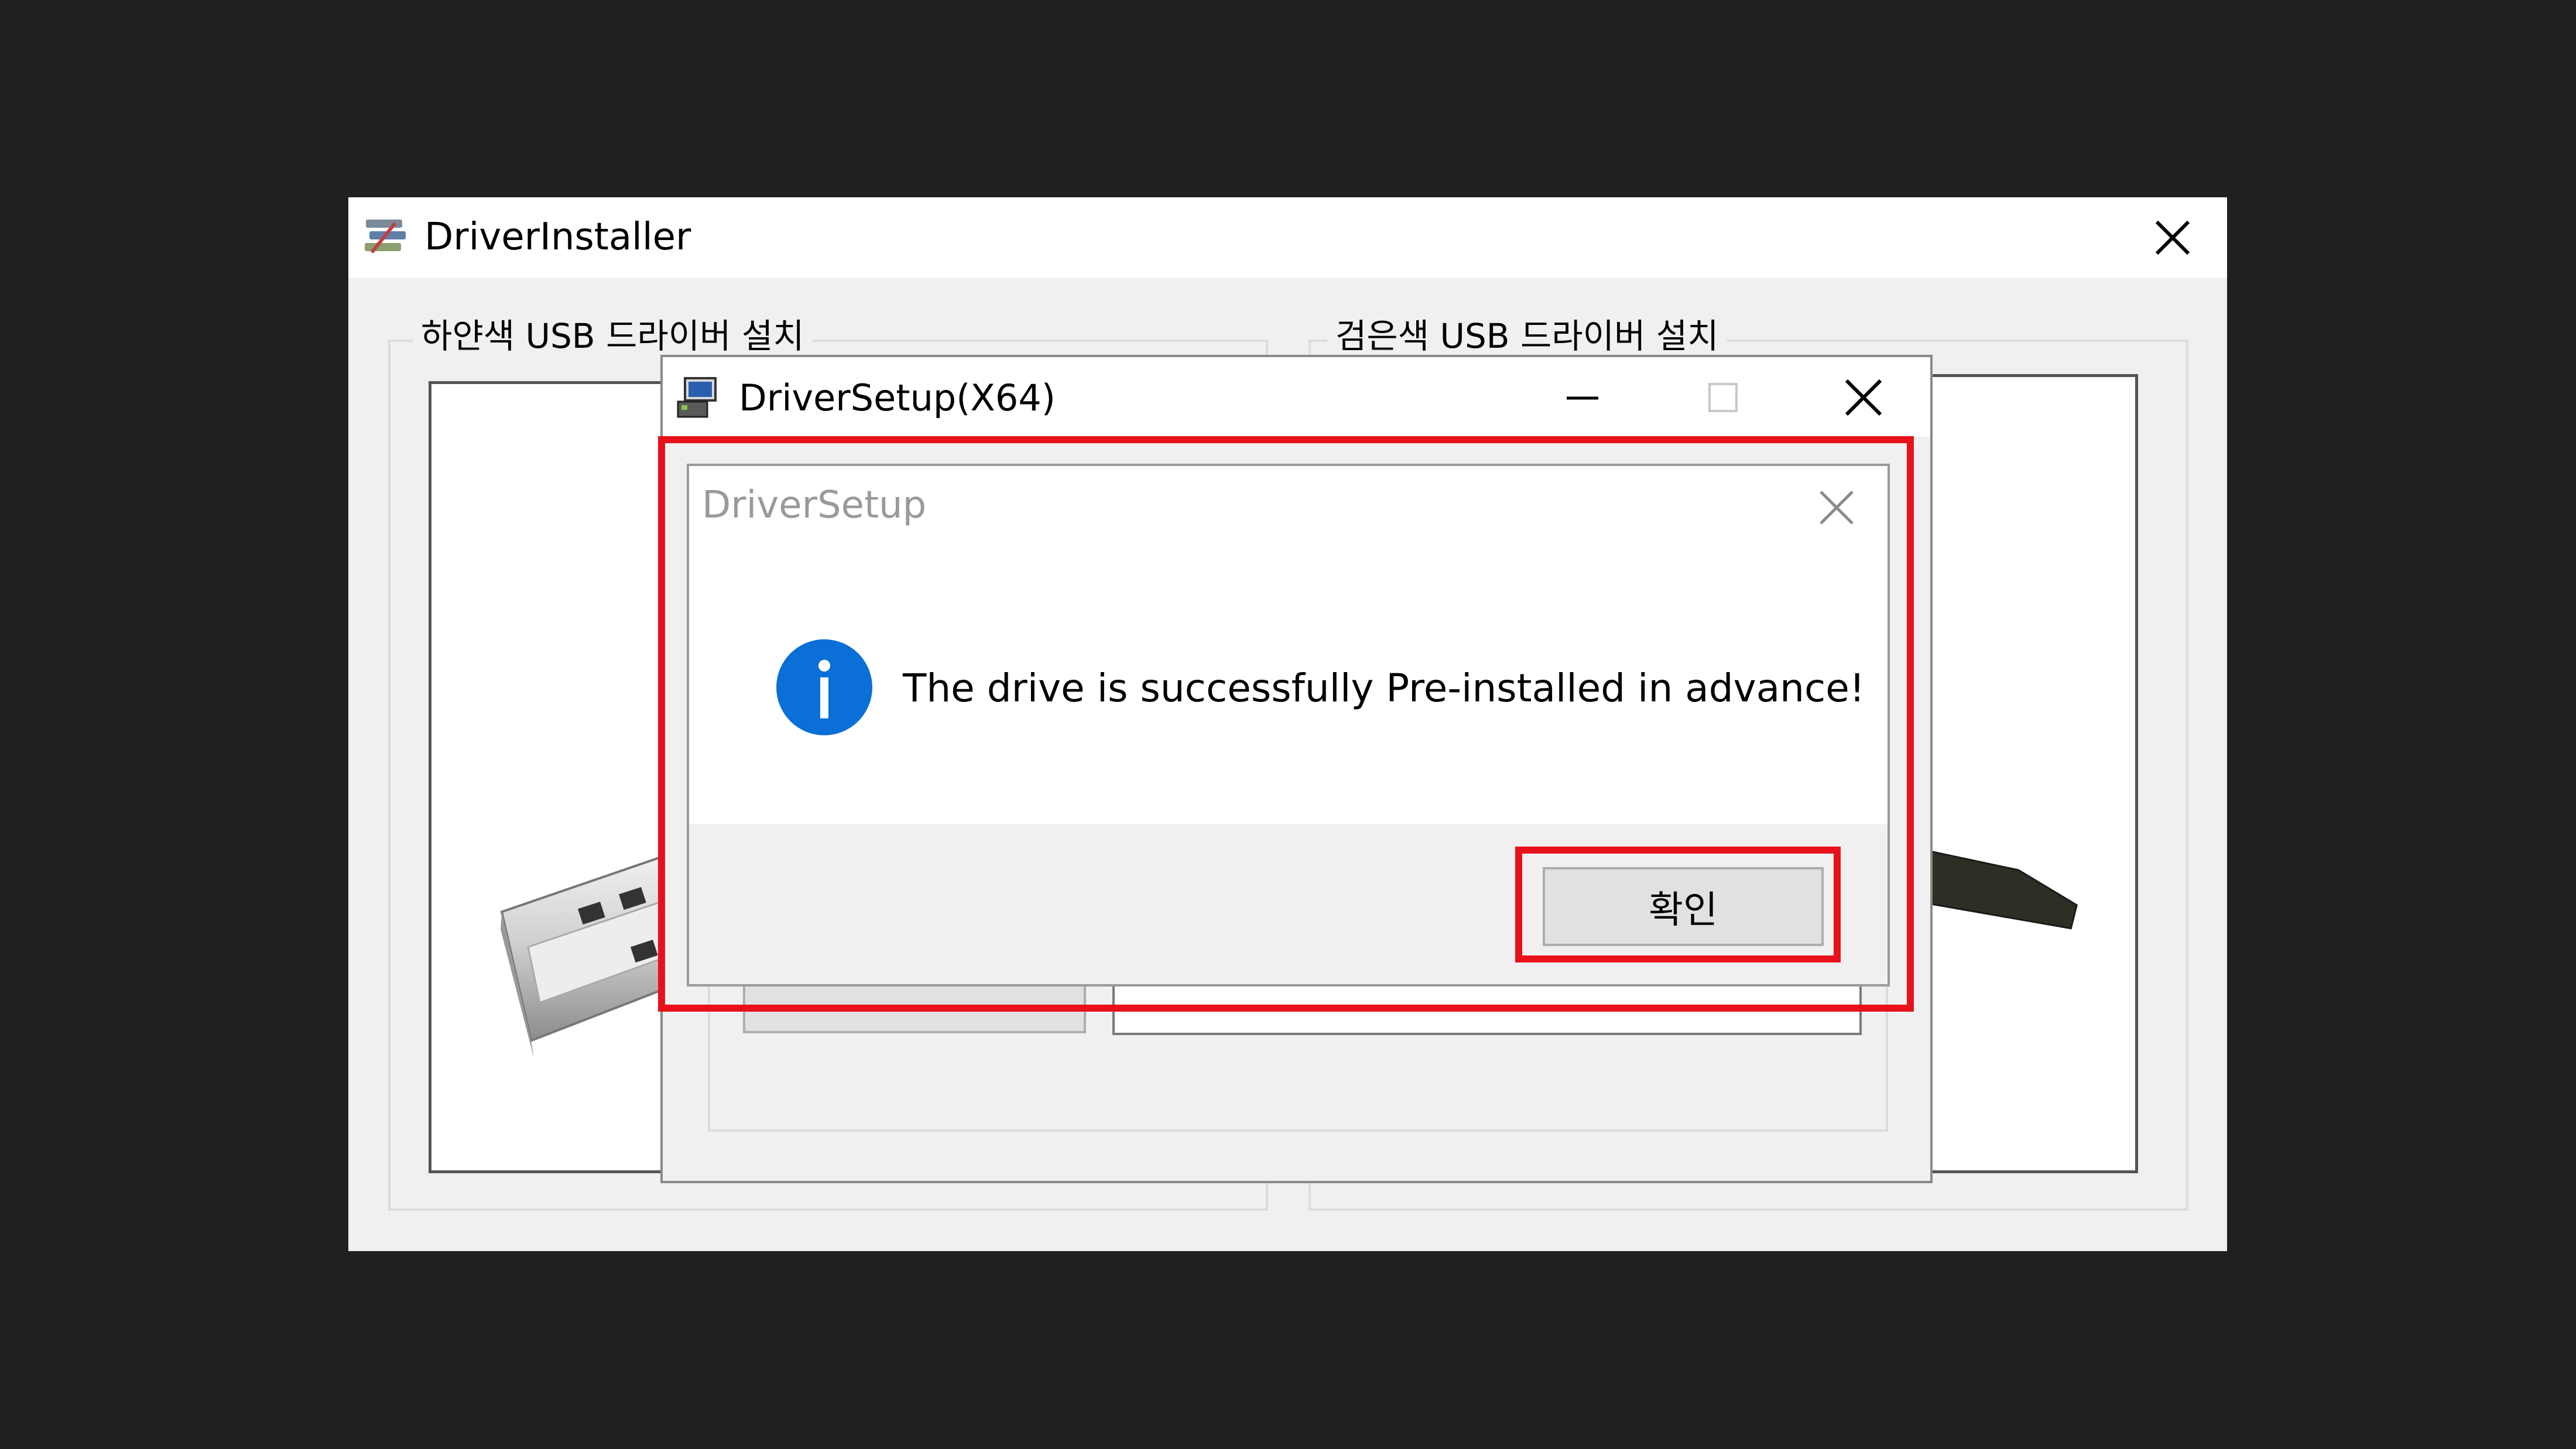 The height and width of the screenshot is (1449, 2576). What do you see at coordinates (2172, 237) in the screenshot?
I see `installer-close-icon` at bounding box center [2172, 237].